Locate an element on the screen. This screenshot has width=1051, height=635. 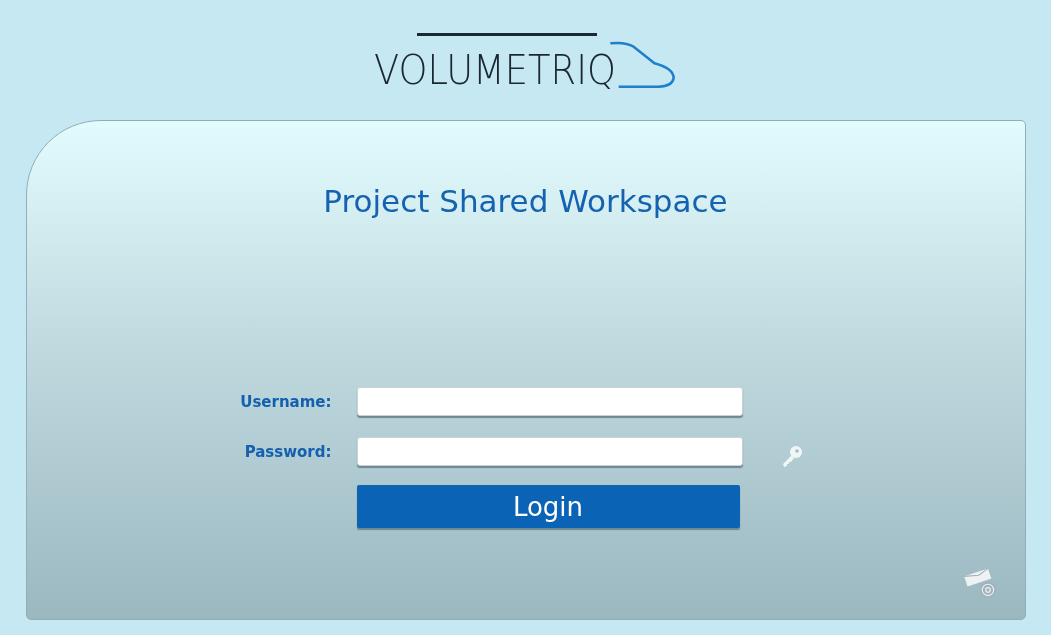
logo-text: VOLUMETRIQ is located at coordinates (495, 70).